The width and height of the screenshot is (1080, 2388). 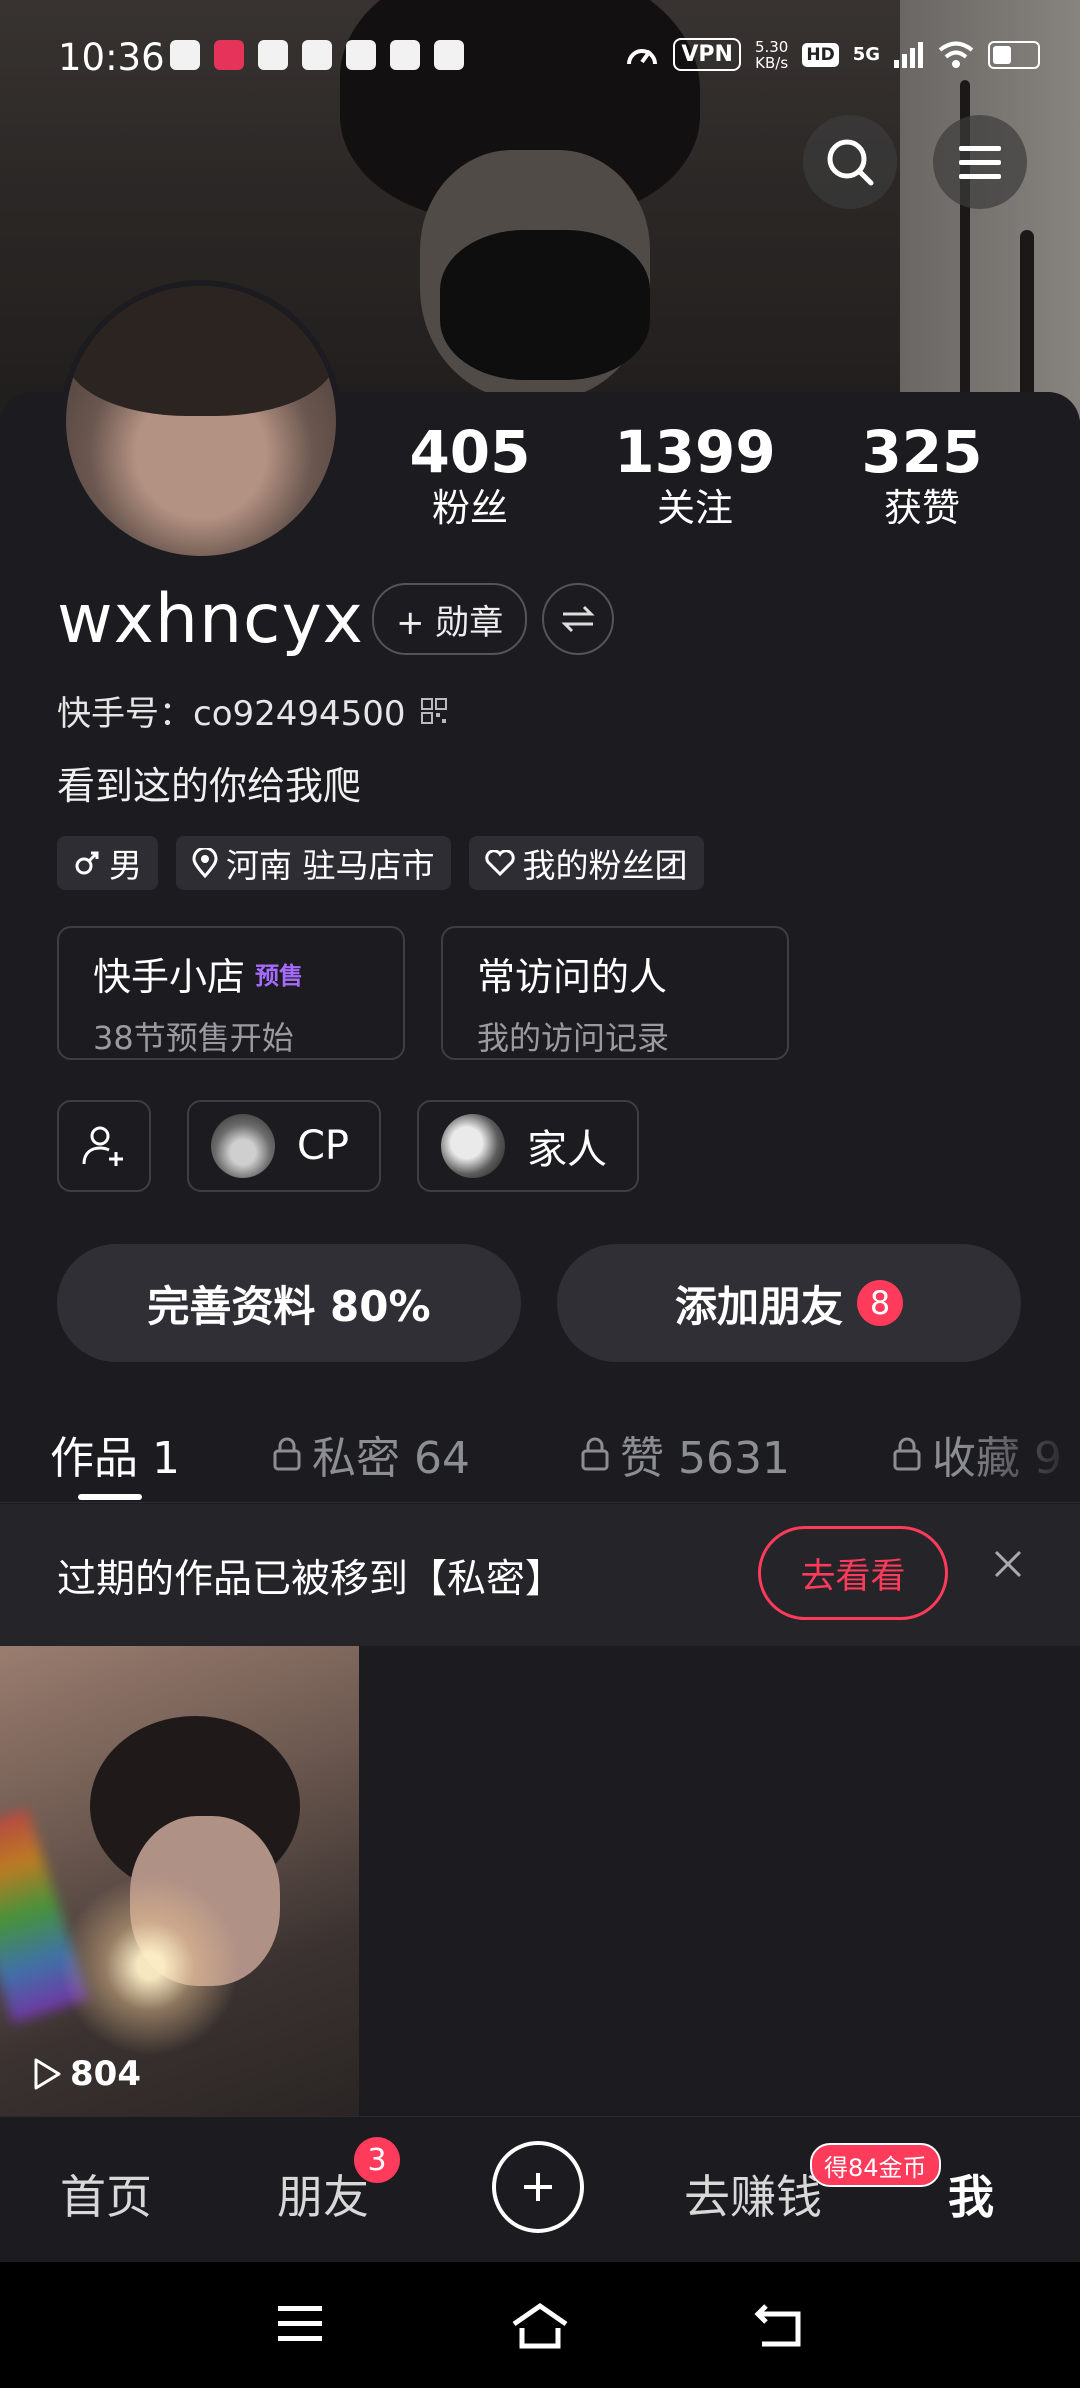 I want to click on calendar-icon, so click(x=361, y=55).